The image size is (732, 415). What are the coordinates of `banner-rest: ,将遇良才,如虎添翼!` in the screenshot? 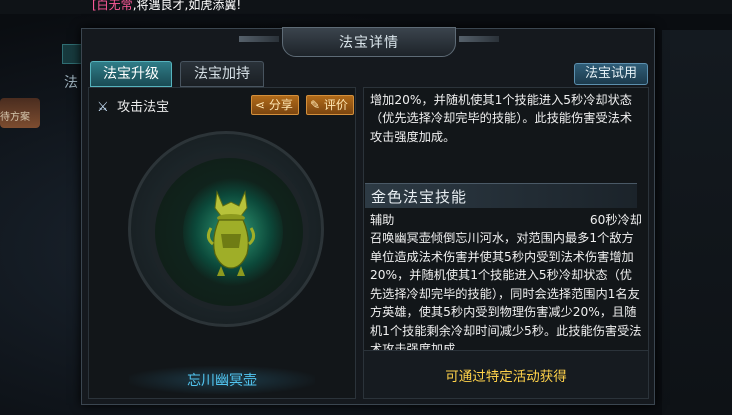 It's located at (187, 6).